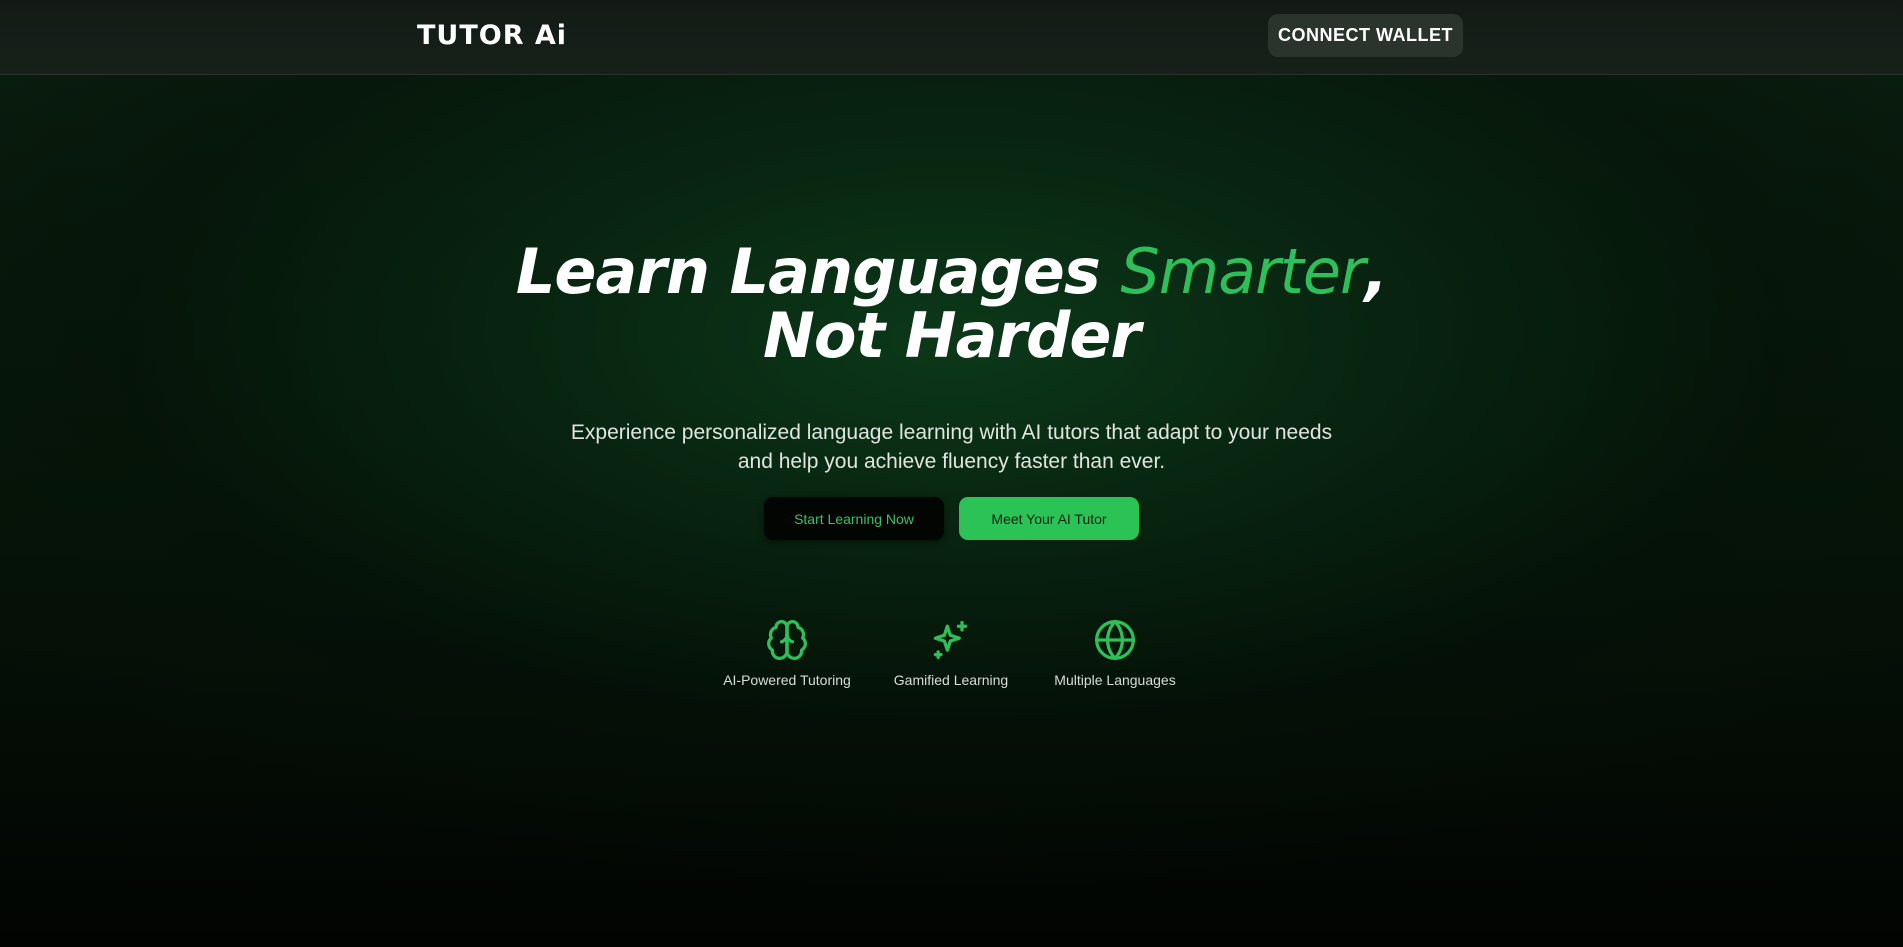 This screenshot has width=1903, height=947. What do you see at coordinates (951, 37) in the screenshot?
I see `top-nav-bar: TUTOR Ai CONNECT WALLET` at bounding box center [951, 37].